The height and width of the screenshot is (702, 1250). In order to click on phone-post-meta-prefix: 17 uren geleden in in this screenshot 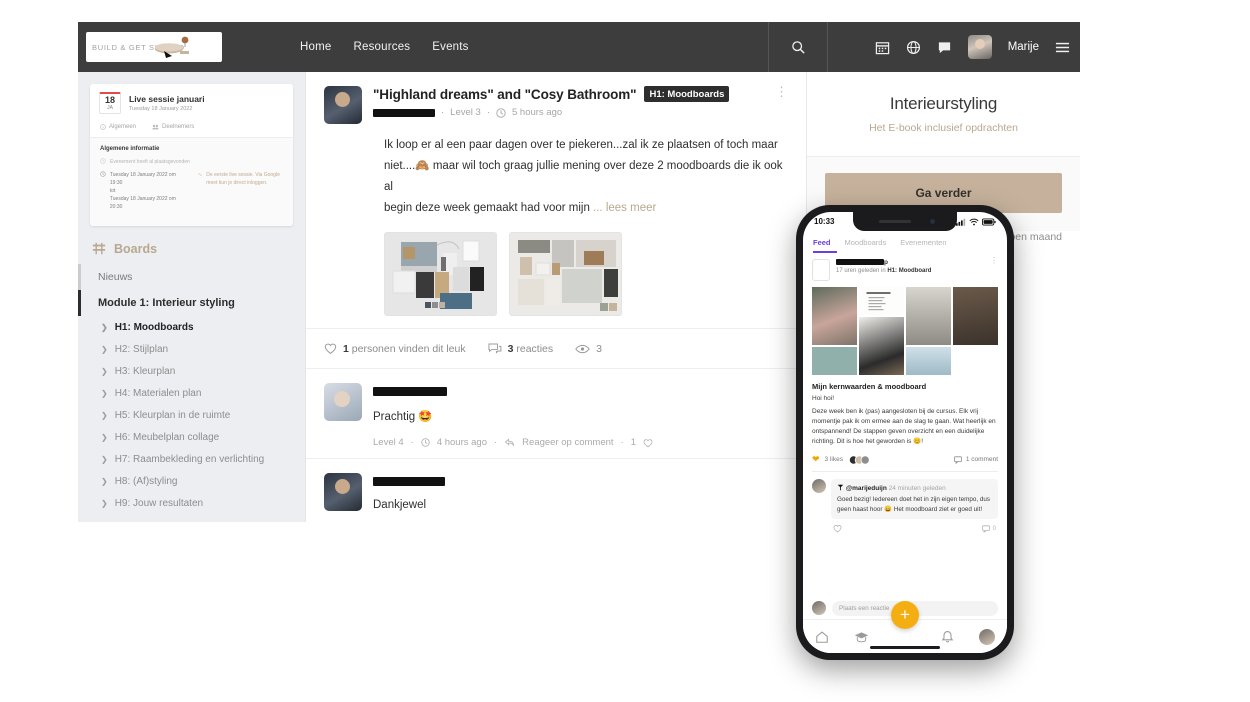, I will do `click(862, 271)`.